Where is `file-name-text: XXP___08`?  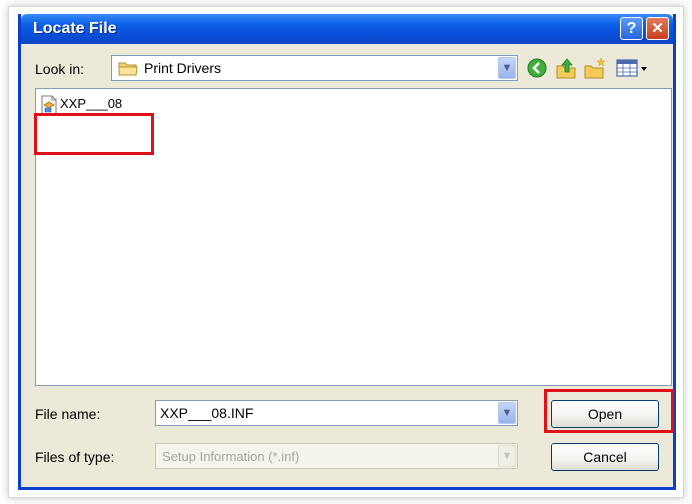
file-name-text: XXP___08 is located at coordinates (91, 103).